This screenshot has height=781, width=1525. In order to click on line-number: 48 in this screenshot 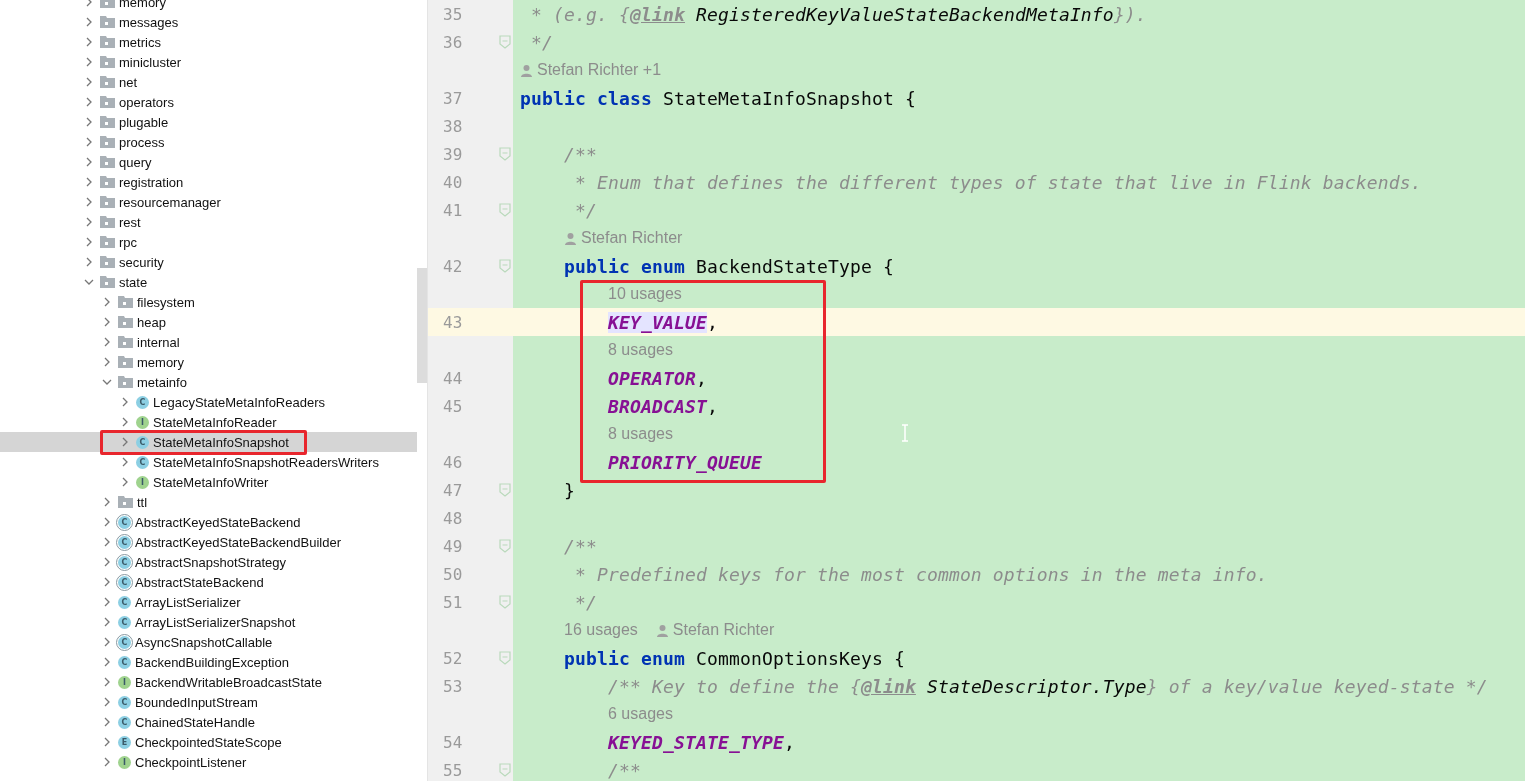, I will do `click(453, 518)`.